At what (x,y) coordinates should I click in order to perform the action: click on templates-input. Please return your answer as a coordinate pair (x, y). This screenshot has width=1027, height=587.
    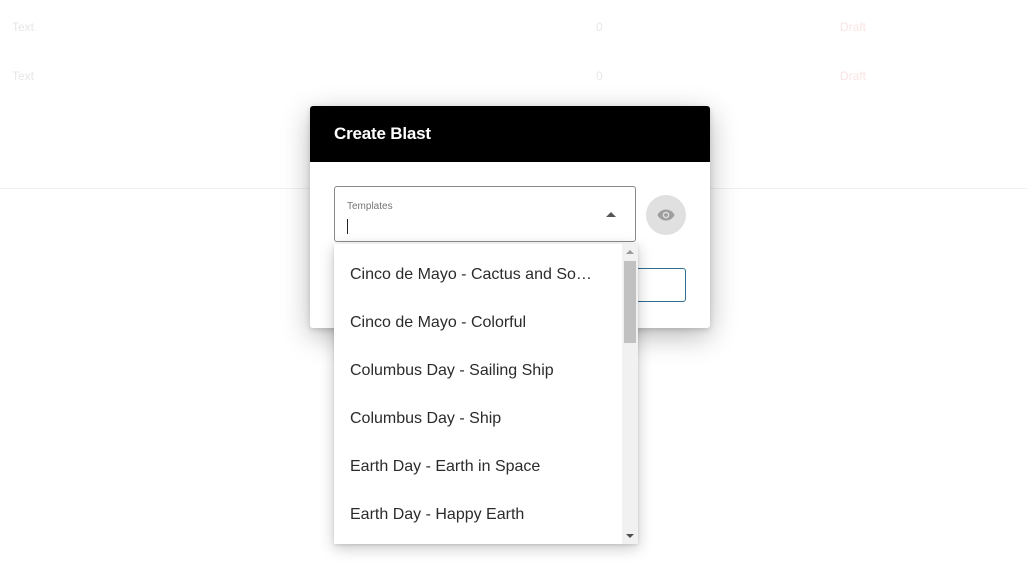
    Looking at the image, I should click on (471, 226).